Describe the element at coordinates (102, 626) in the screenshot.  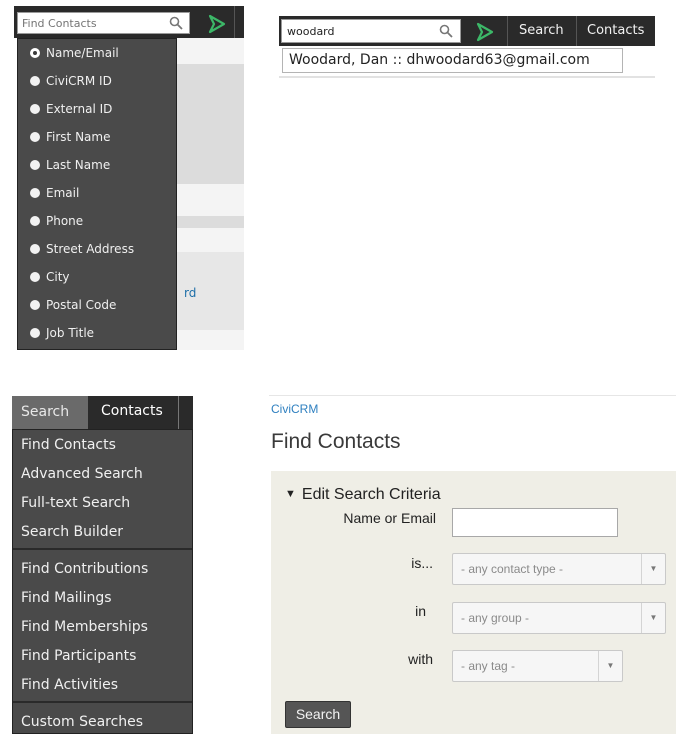
I see `menu-item-find-memberships: Find Memberships` at that location.